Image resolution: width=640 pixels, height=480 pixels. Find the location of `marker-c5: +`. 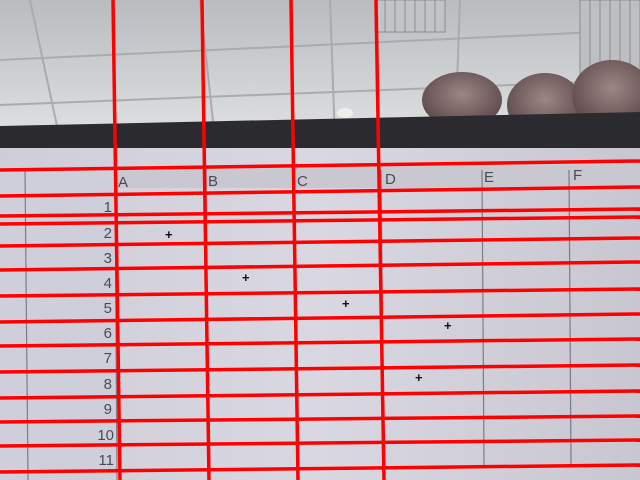

marker-c5: + is located at coordinates (346, 303).